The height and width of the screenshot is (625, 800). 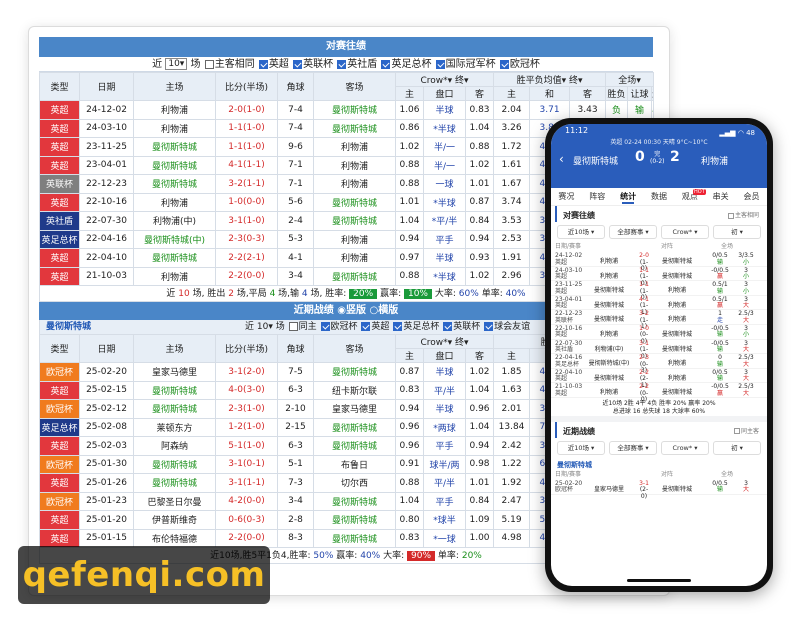 I want to click on phone-h2h-row: 23-11-25 英超 曼彻斯特城 1-1 (1-0) 利物浦 0.5/1 输 3 小, so click(x=659, y=291).